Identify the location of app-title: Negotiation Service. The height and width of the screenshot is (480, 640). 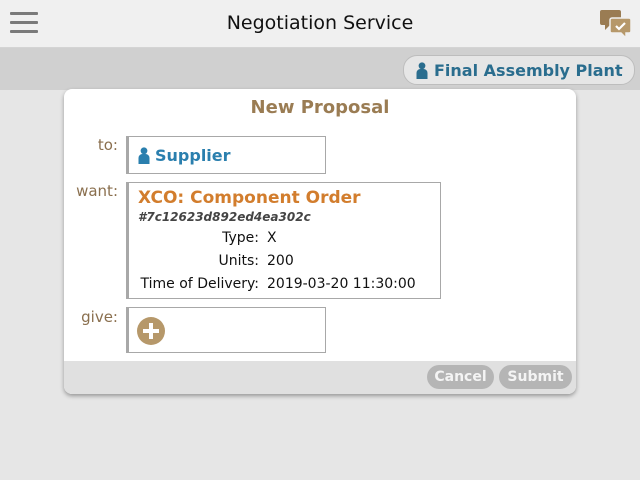
(320, 23).